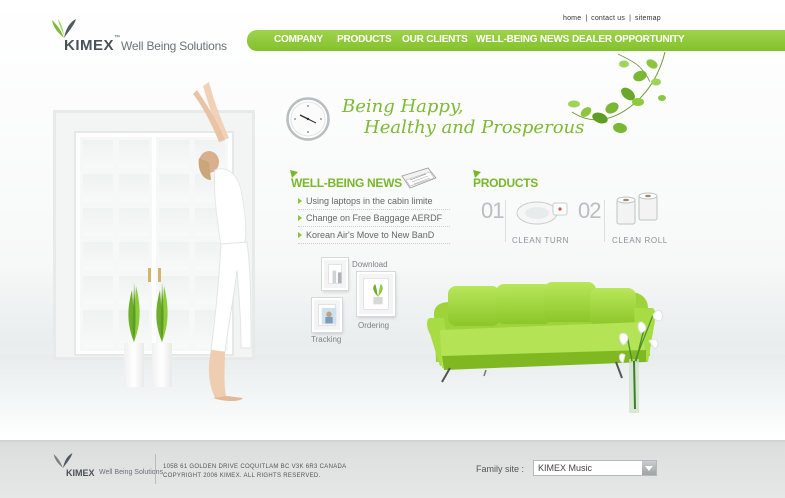  I want to click on photo-icon, so click(329, 316).